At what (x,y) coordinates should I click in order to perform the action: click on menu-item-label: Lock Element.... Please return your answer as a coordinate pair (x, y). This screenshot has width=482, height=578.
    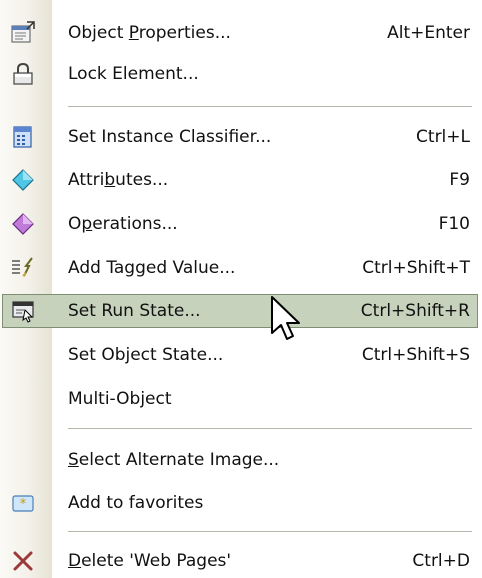
    Looking at the image, I should click on (133, 74).